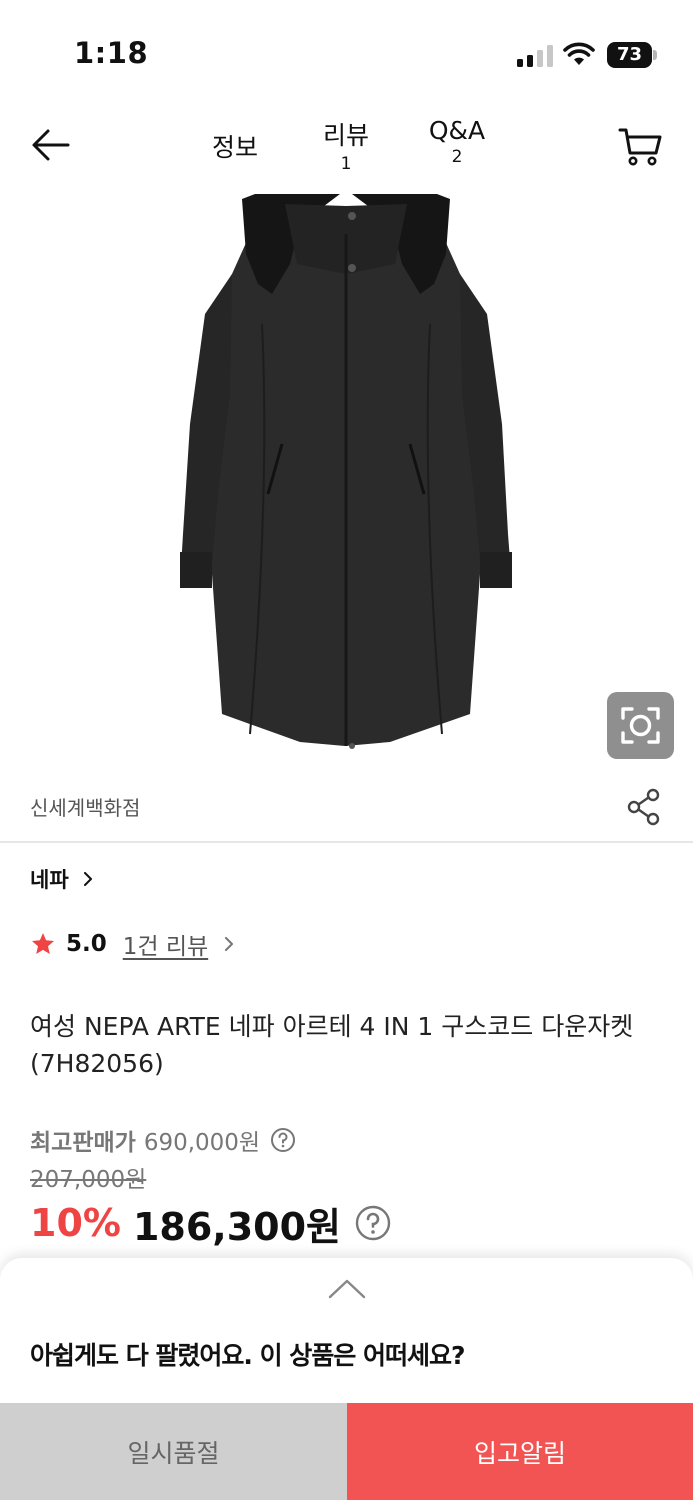  I want to click on lens-search-icon, so click(640, 725).